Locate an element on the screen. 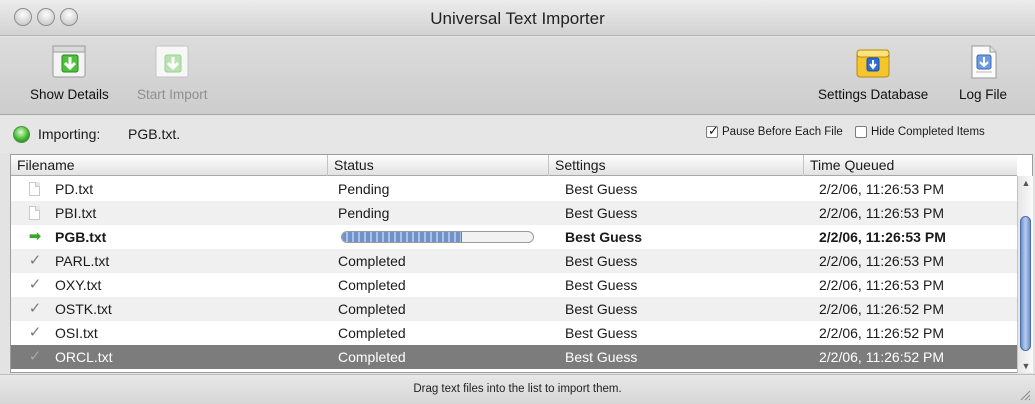 This screenshot has height=404, width=1035. hide-checkbox-label: Hide Completed Items is located at coordinates (928, 132).